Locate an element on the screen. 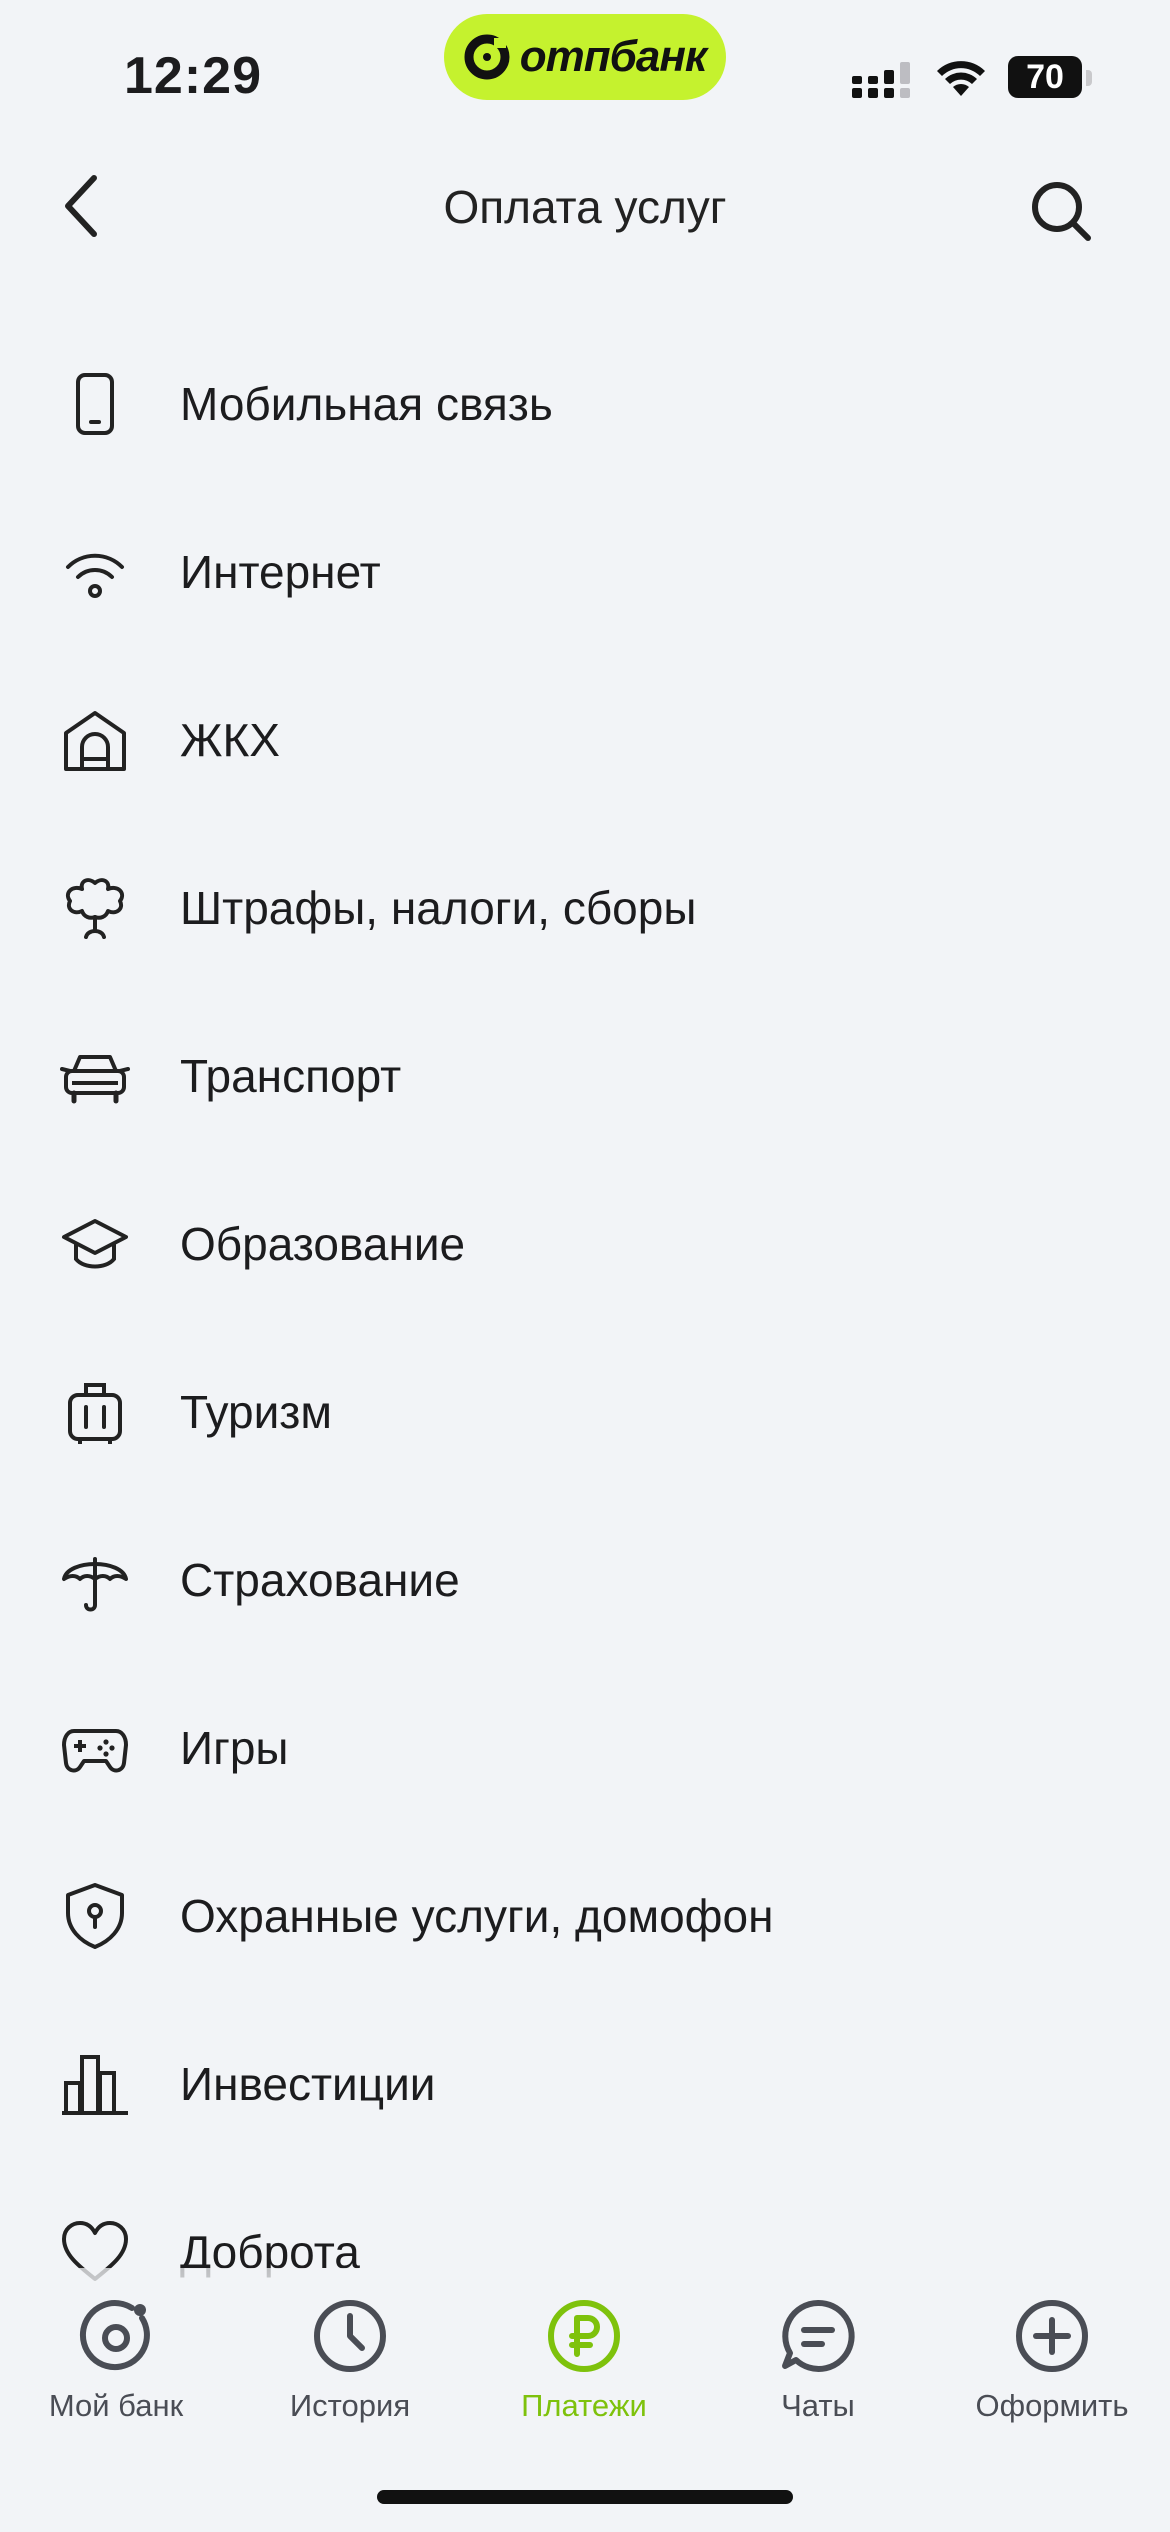 The width and height of the screenshot is (1170, 2532). car-icon is located at coordinates (95, 1076).